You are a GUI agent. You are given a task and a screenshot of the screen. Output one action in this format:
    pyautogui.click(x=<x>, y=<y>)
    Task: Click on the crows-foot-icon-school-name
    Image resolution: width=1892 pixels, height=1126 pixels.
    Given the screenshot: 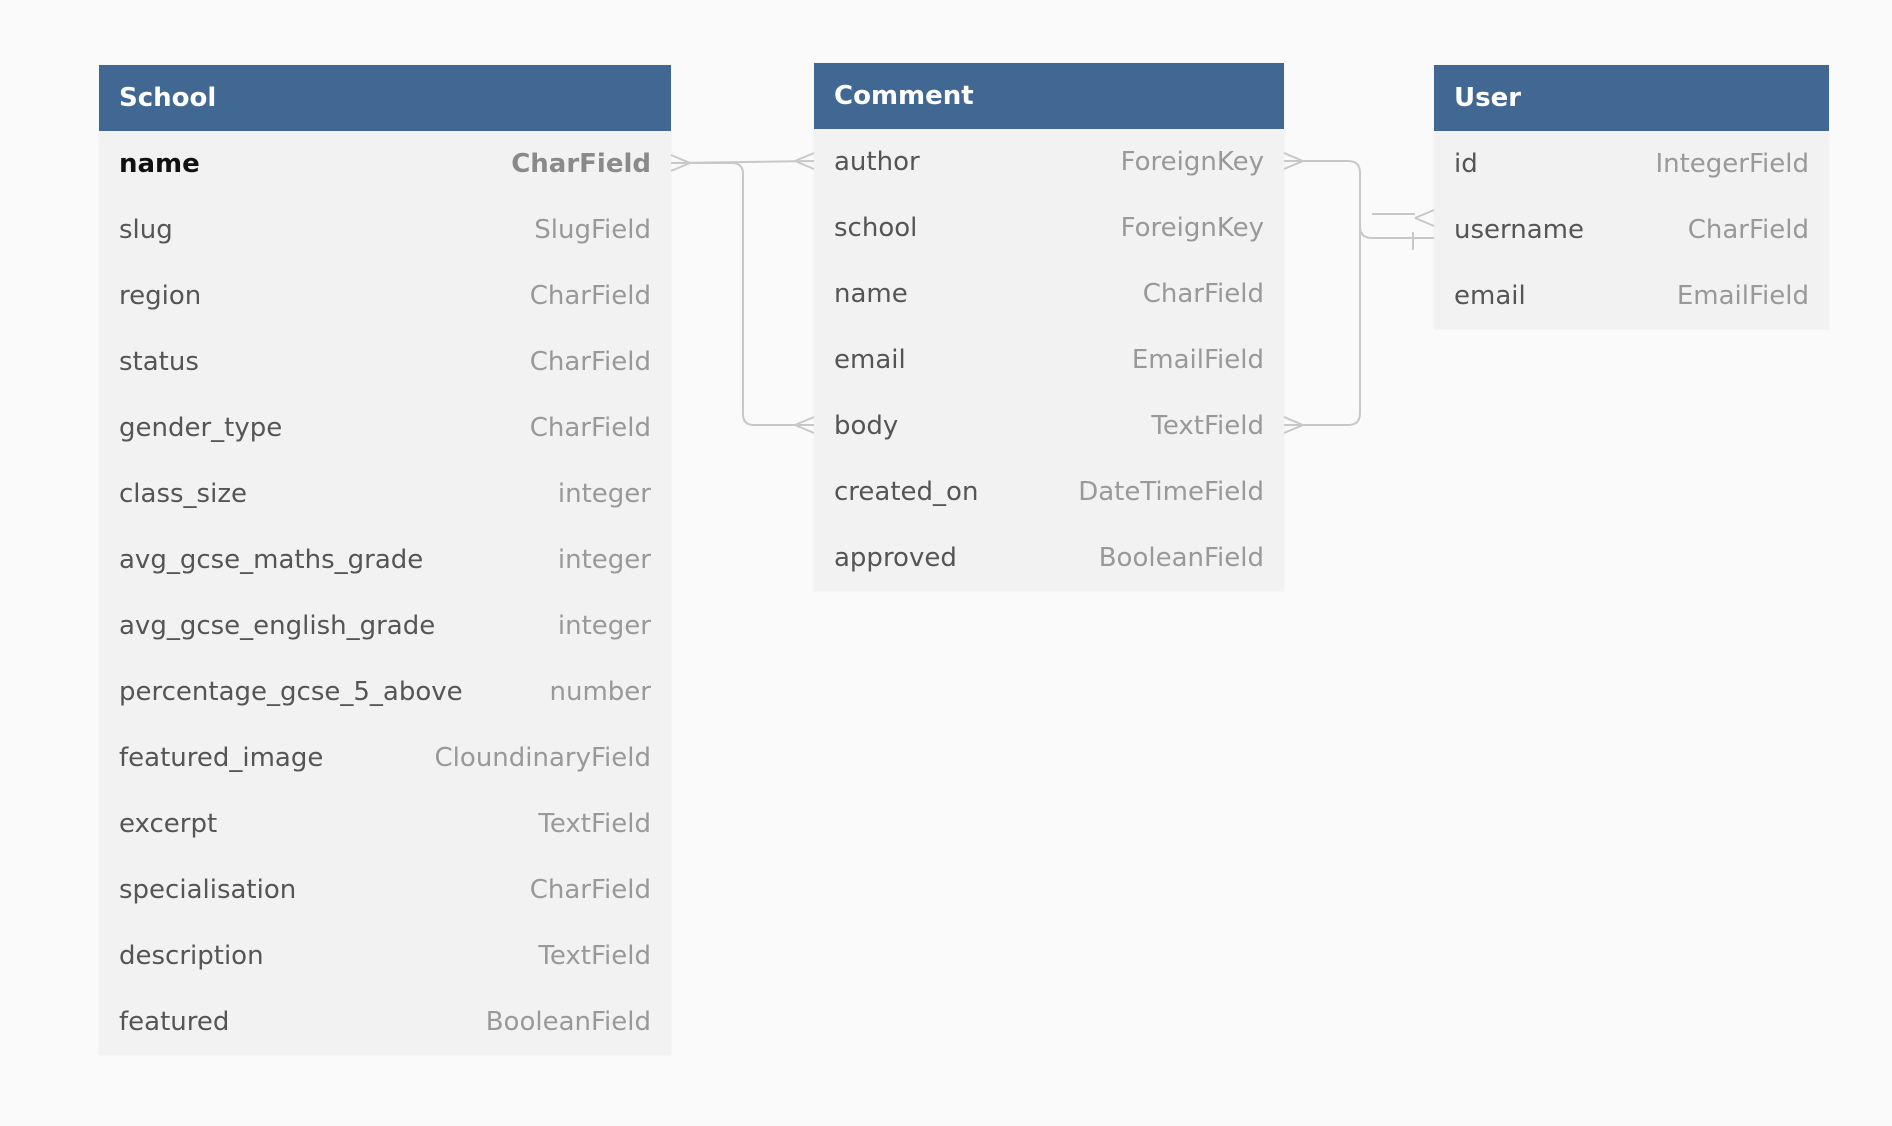 What is the action you would take?
    pyautogui.click(x=680, y=163)
    